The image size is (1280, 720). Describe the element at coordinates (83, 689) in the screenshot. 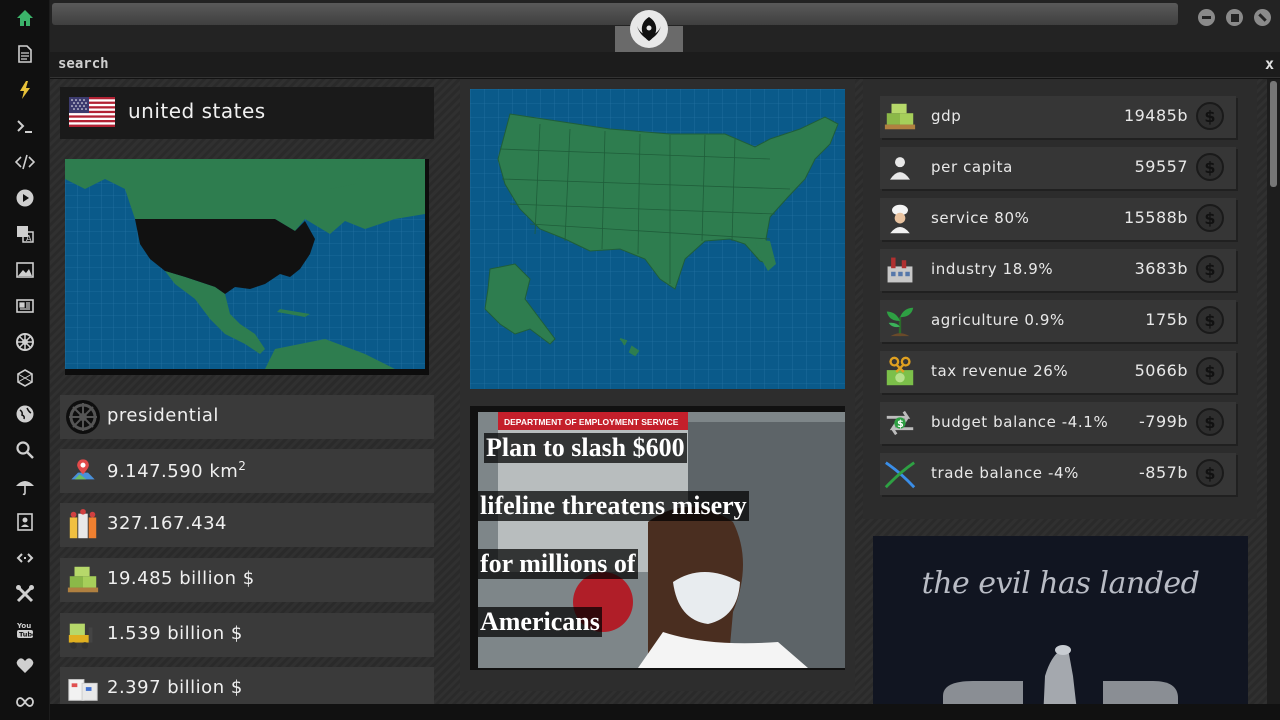

I see `boxes-icon` at that location.